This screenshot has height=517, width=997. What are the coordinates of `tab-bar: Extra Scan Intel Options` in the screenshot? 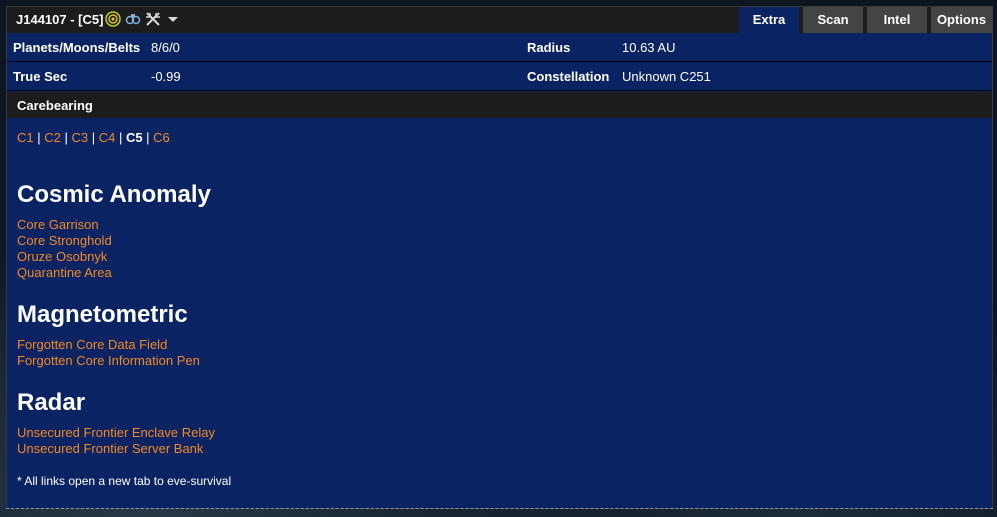 It's located at (865, 20).